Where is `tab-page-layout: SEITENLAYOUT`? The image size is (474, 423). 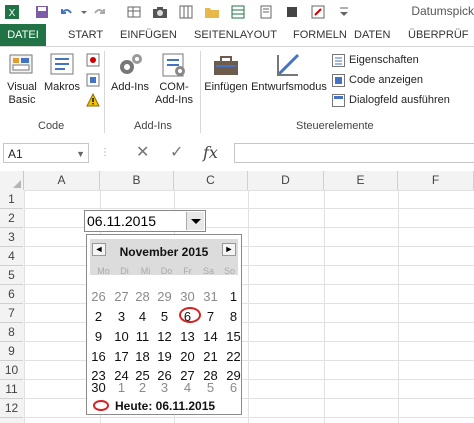
tab-page-layout: SEITENLAYOUT is located at coordinates (235, 35).